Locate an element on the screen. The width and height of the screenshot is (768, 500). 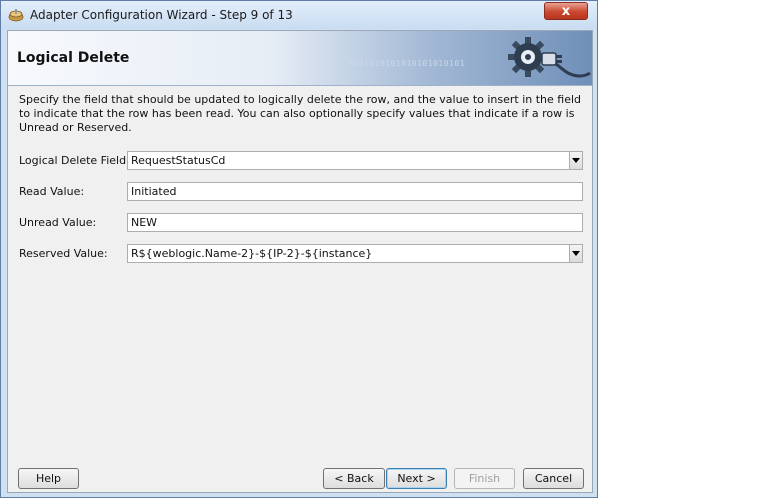
page-title: Logical Delete is located at coordinates (73, 58).